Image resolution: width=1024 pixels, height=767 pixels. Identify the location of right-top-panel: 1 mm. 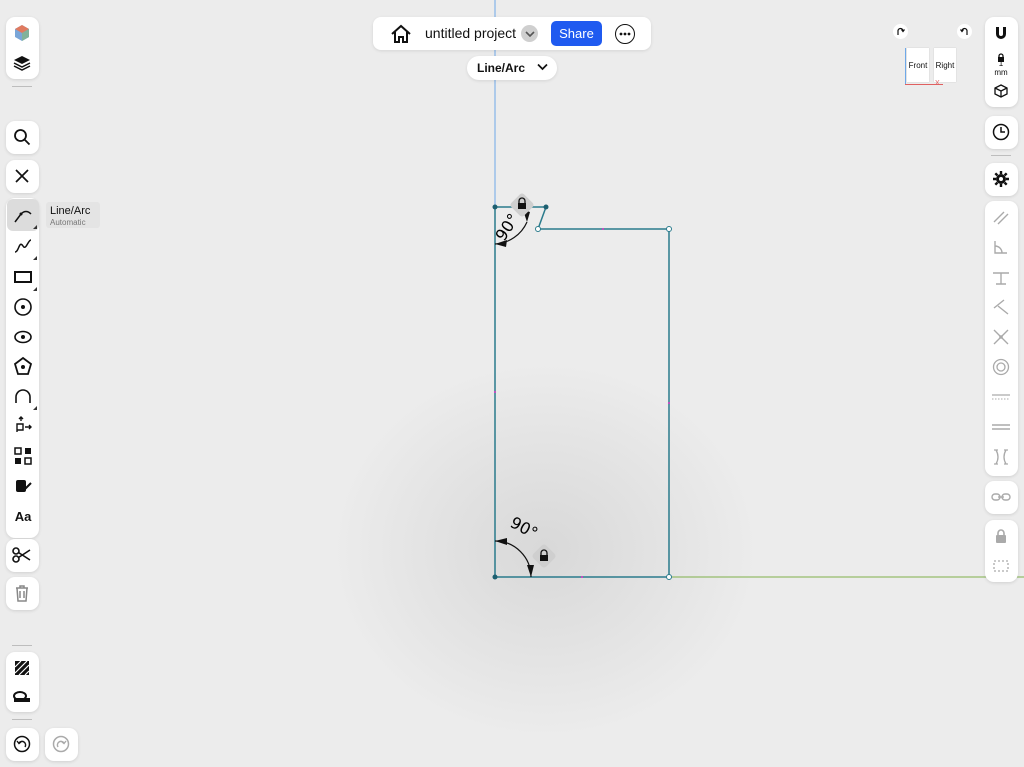
(1001, 62).